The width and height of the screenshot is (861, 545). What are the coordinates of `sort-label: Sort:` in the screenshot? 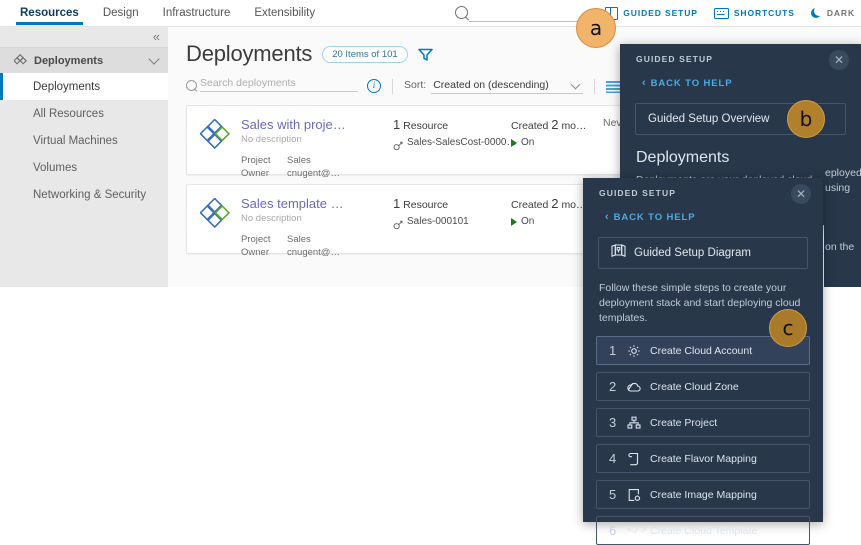 It's located at (415, 84).